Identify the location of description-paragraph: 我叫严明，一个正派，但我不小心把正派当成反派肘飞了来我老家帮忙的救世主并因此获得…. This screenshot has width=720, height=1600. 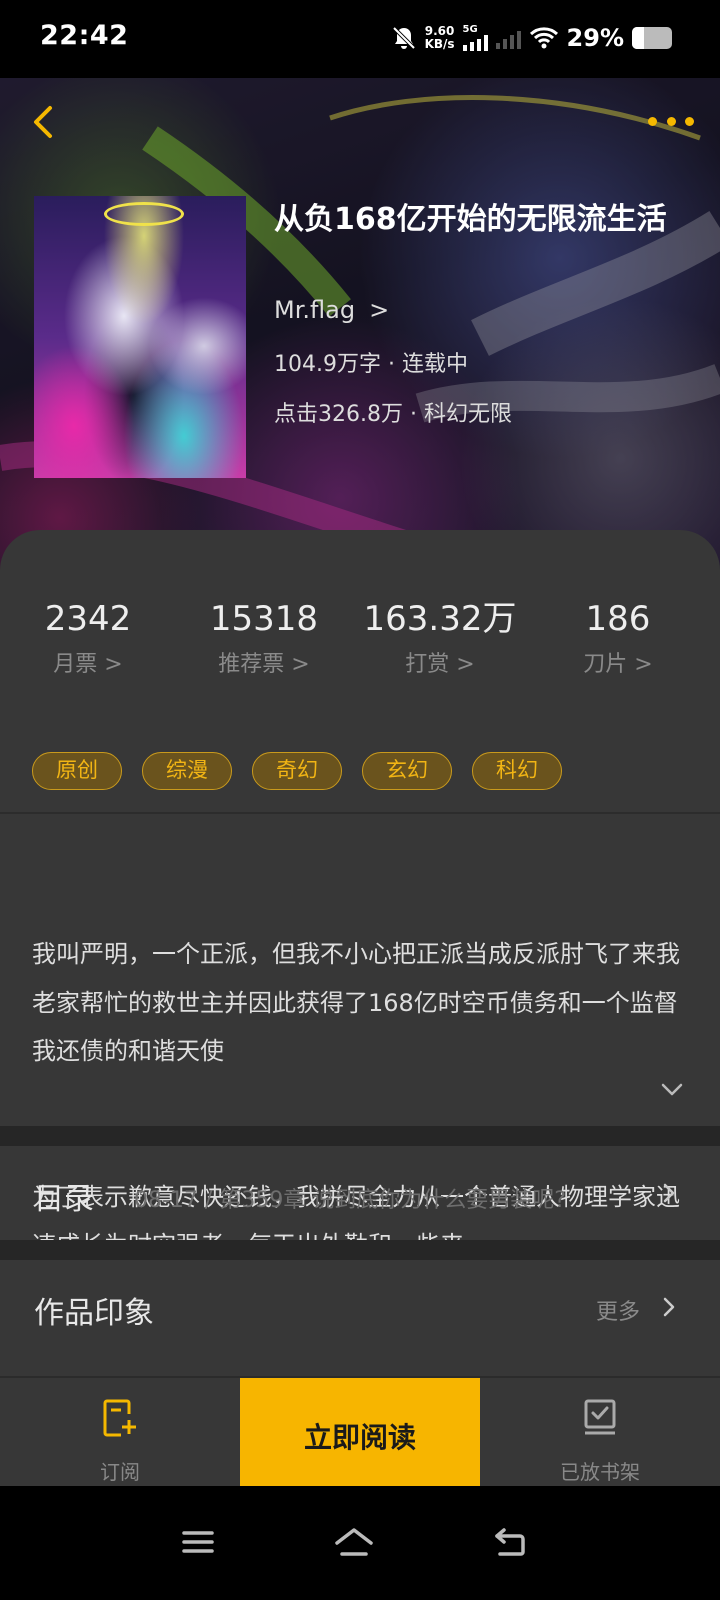
(356, 1002).